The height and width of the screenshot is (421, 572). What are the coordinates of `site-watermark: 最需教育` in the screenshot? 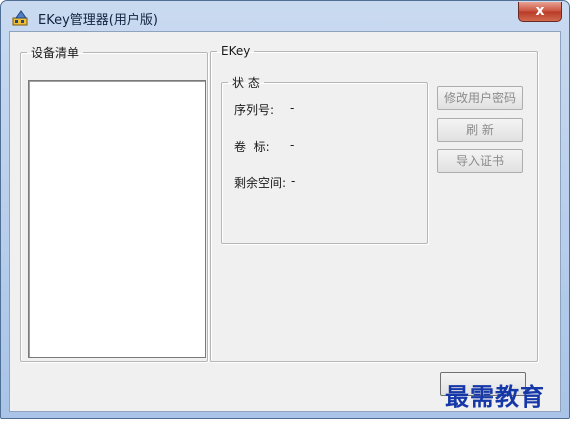 It's located at (495, 396).